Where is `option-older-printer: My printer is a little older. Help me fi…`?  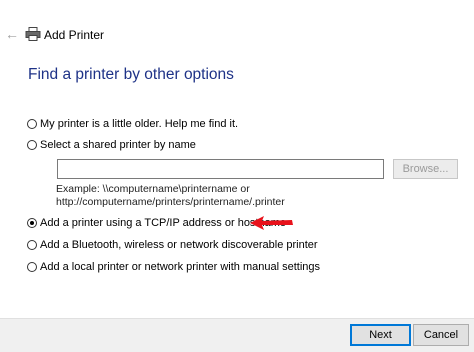
option-older-printer: My printer is a little older. Help me fi… is located at coordinates (132, 124).